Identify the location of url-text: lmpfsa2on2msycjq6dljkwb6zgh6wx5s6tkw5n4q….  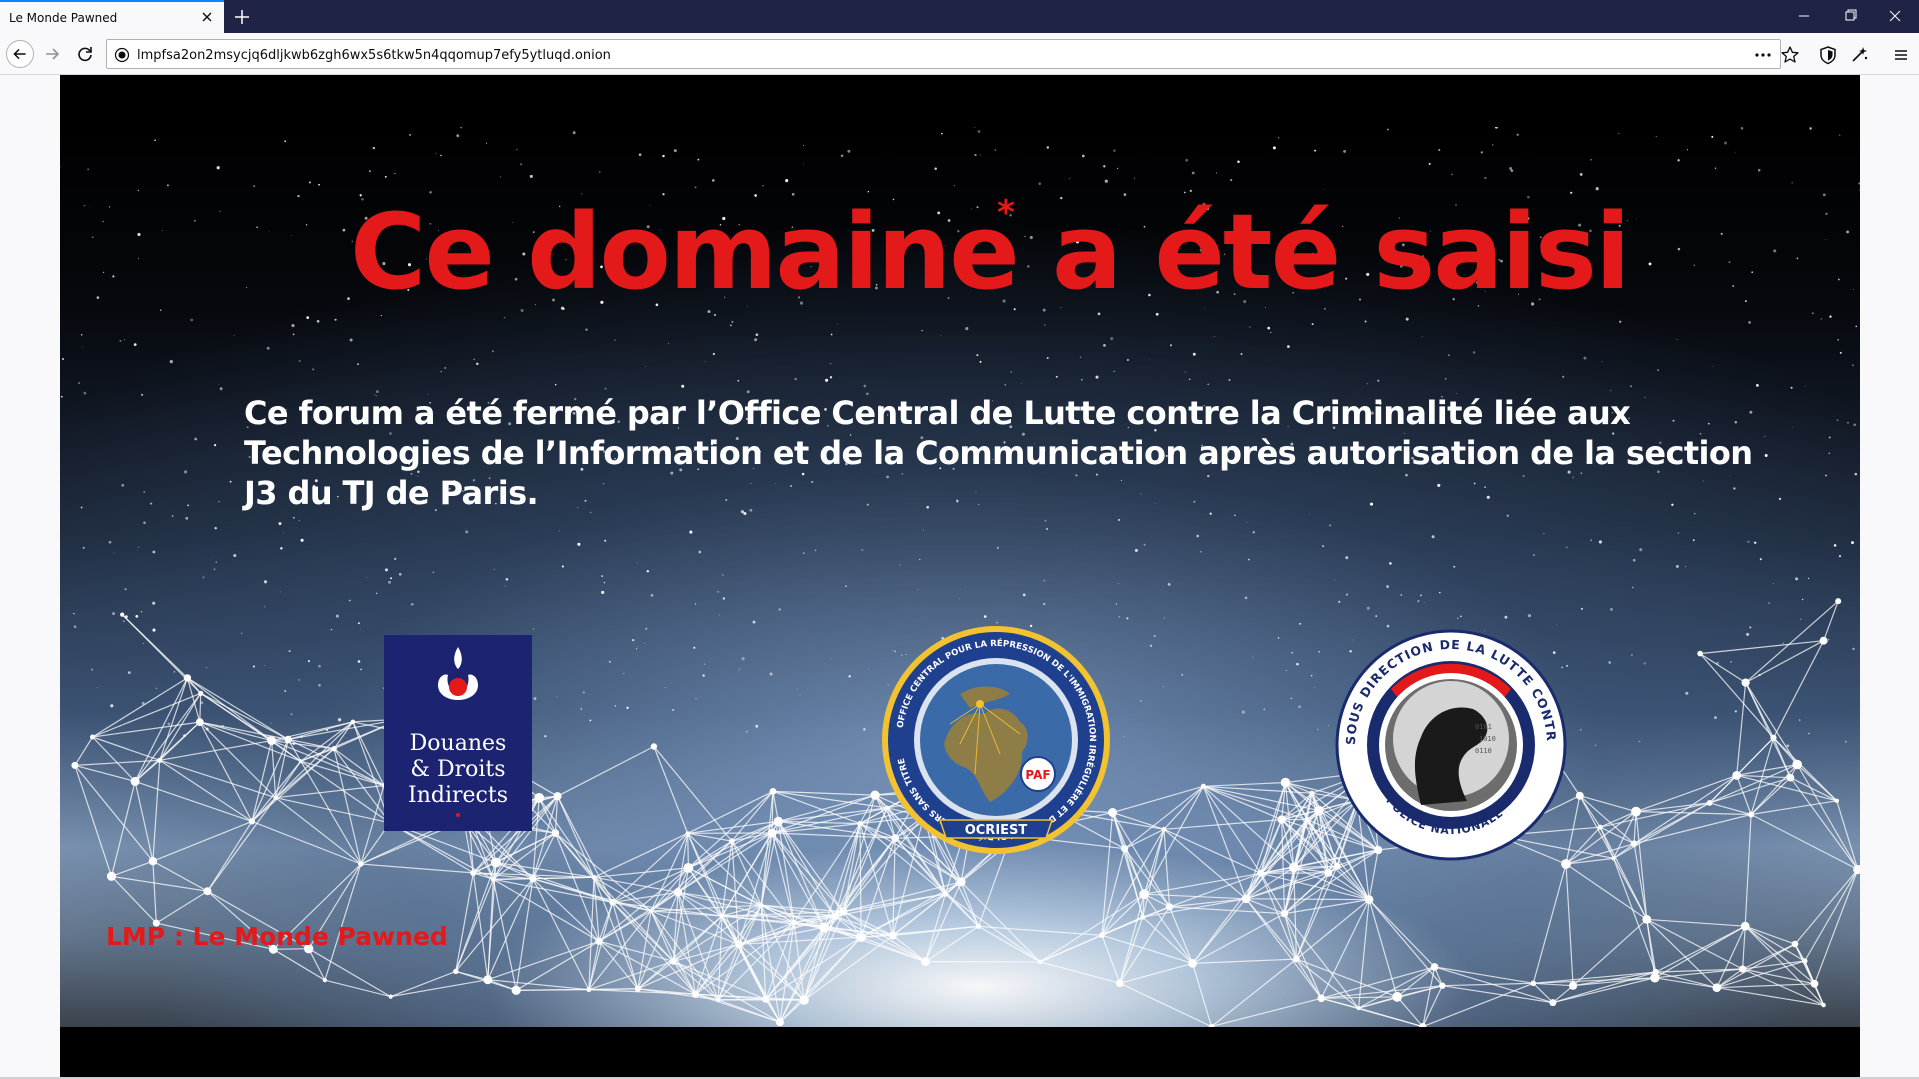
(374, 55).